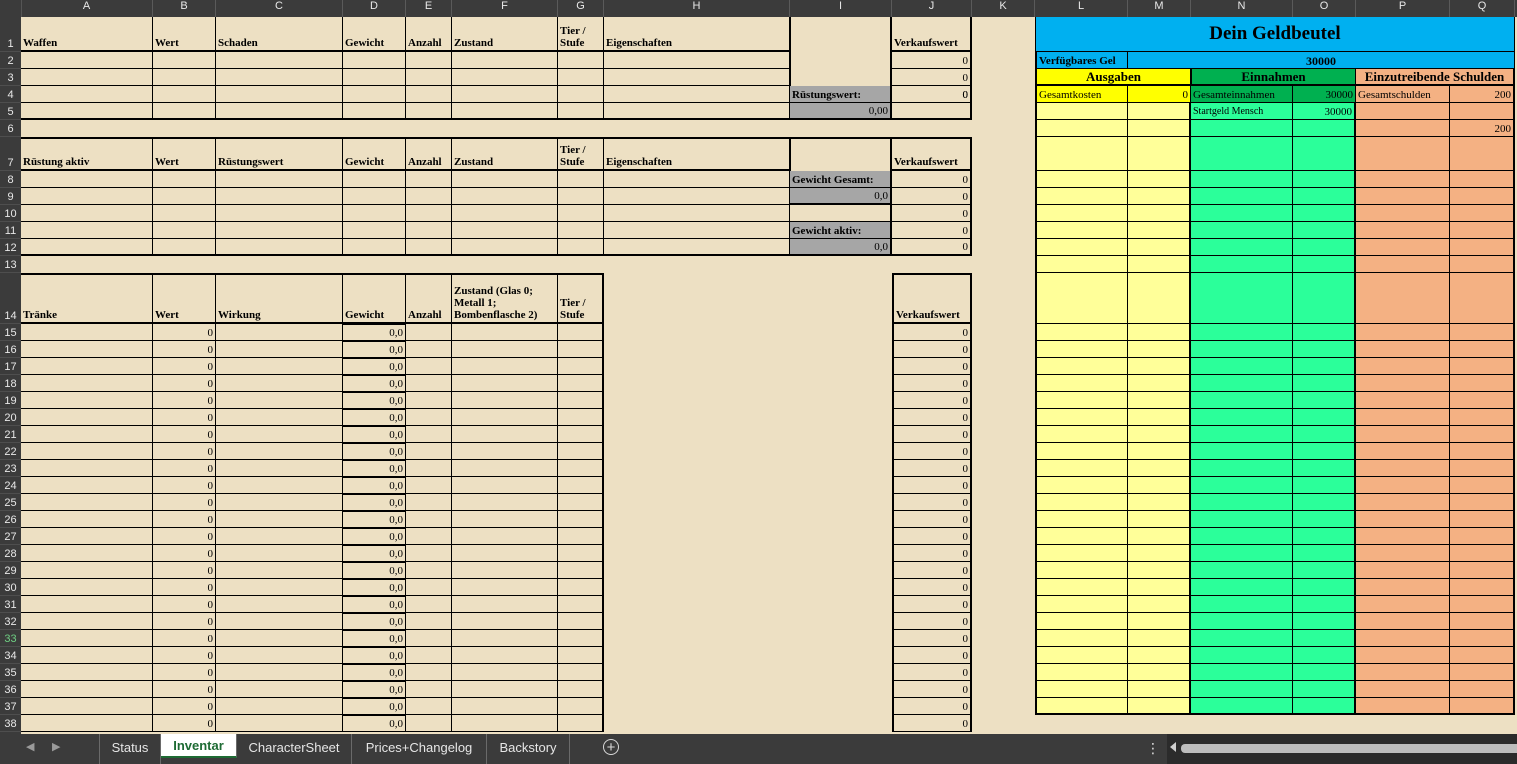 The height and width of the screenshot is (764, 1517). Describe the element at coordinates (10, 570) in the screenshot. I see `row-header-29: 29` at that location.